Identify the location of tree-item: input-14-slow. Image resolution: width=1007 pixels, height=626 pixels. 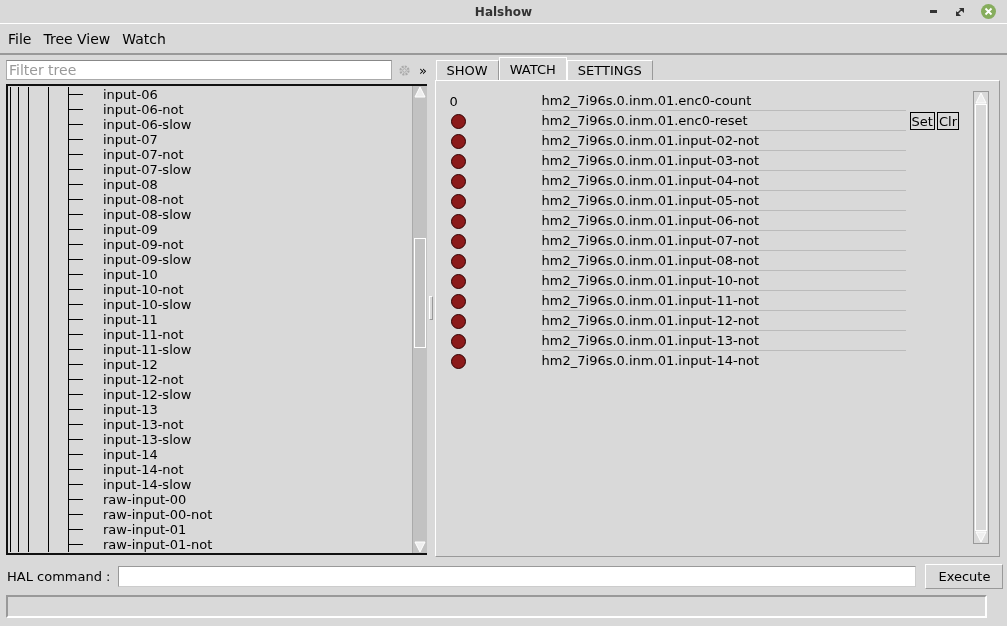
(147, 484).